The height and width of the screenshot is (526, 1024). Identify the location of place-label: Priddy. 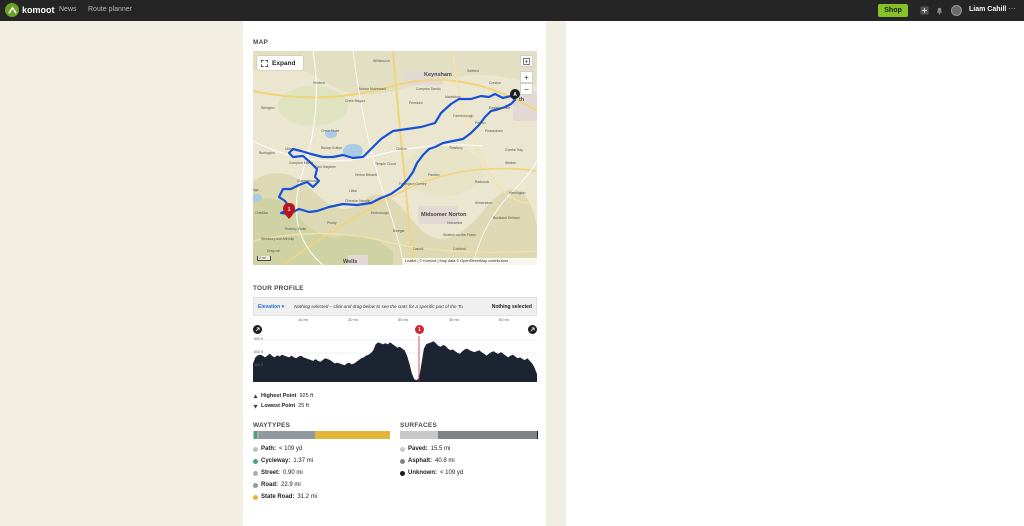
(332, 223).